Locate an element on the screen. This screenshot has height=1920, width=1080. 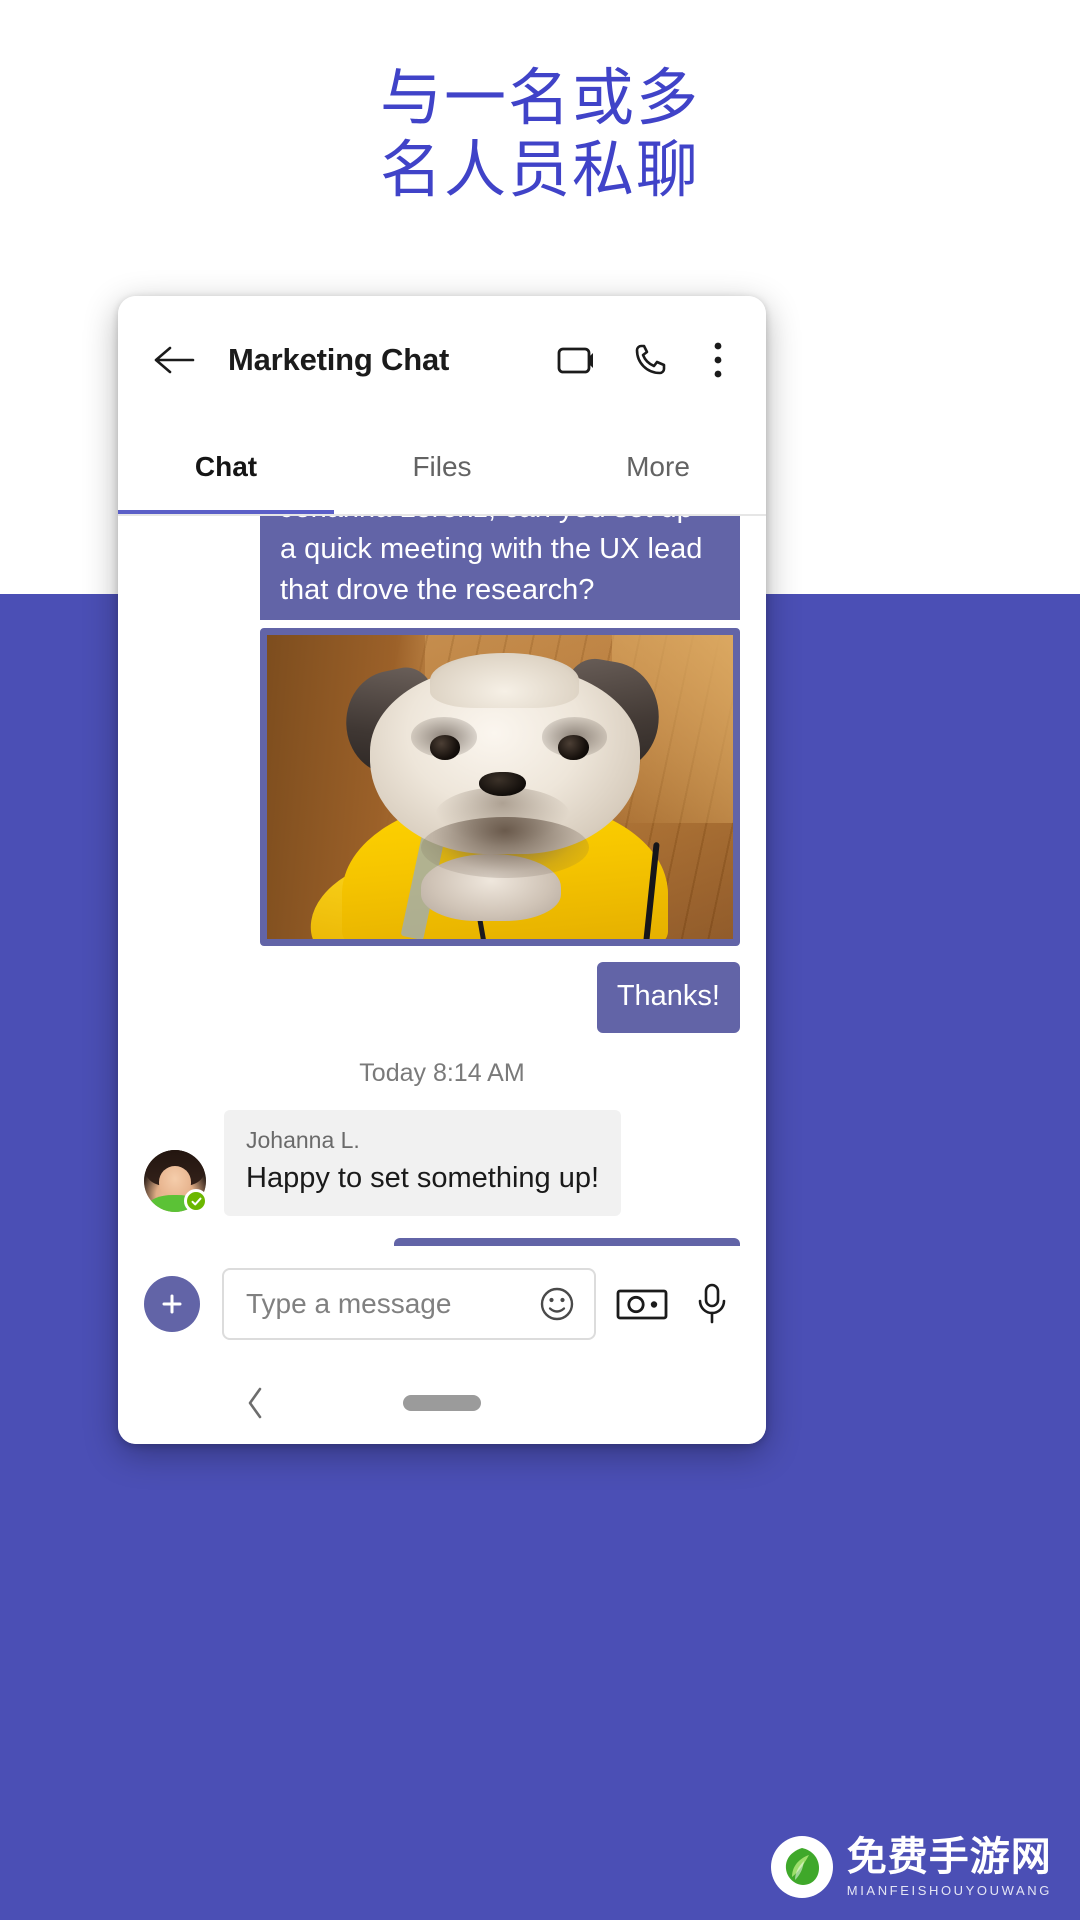
bubble-body: This is great stuff, guys! is located at coordinates (567, 1242).